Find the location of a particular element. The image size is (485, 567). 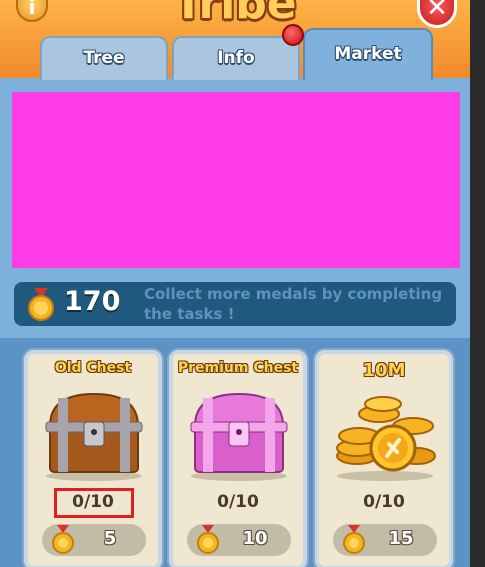

tab-info: Info is located at coordinates (236, 58).